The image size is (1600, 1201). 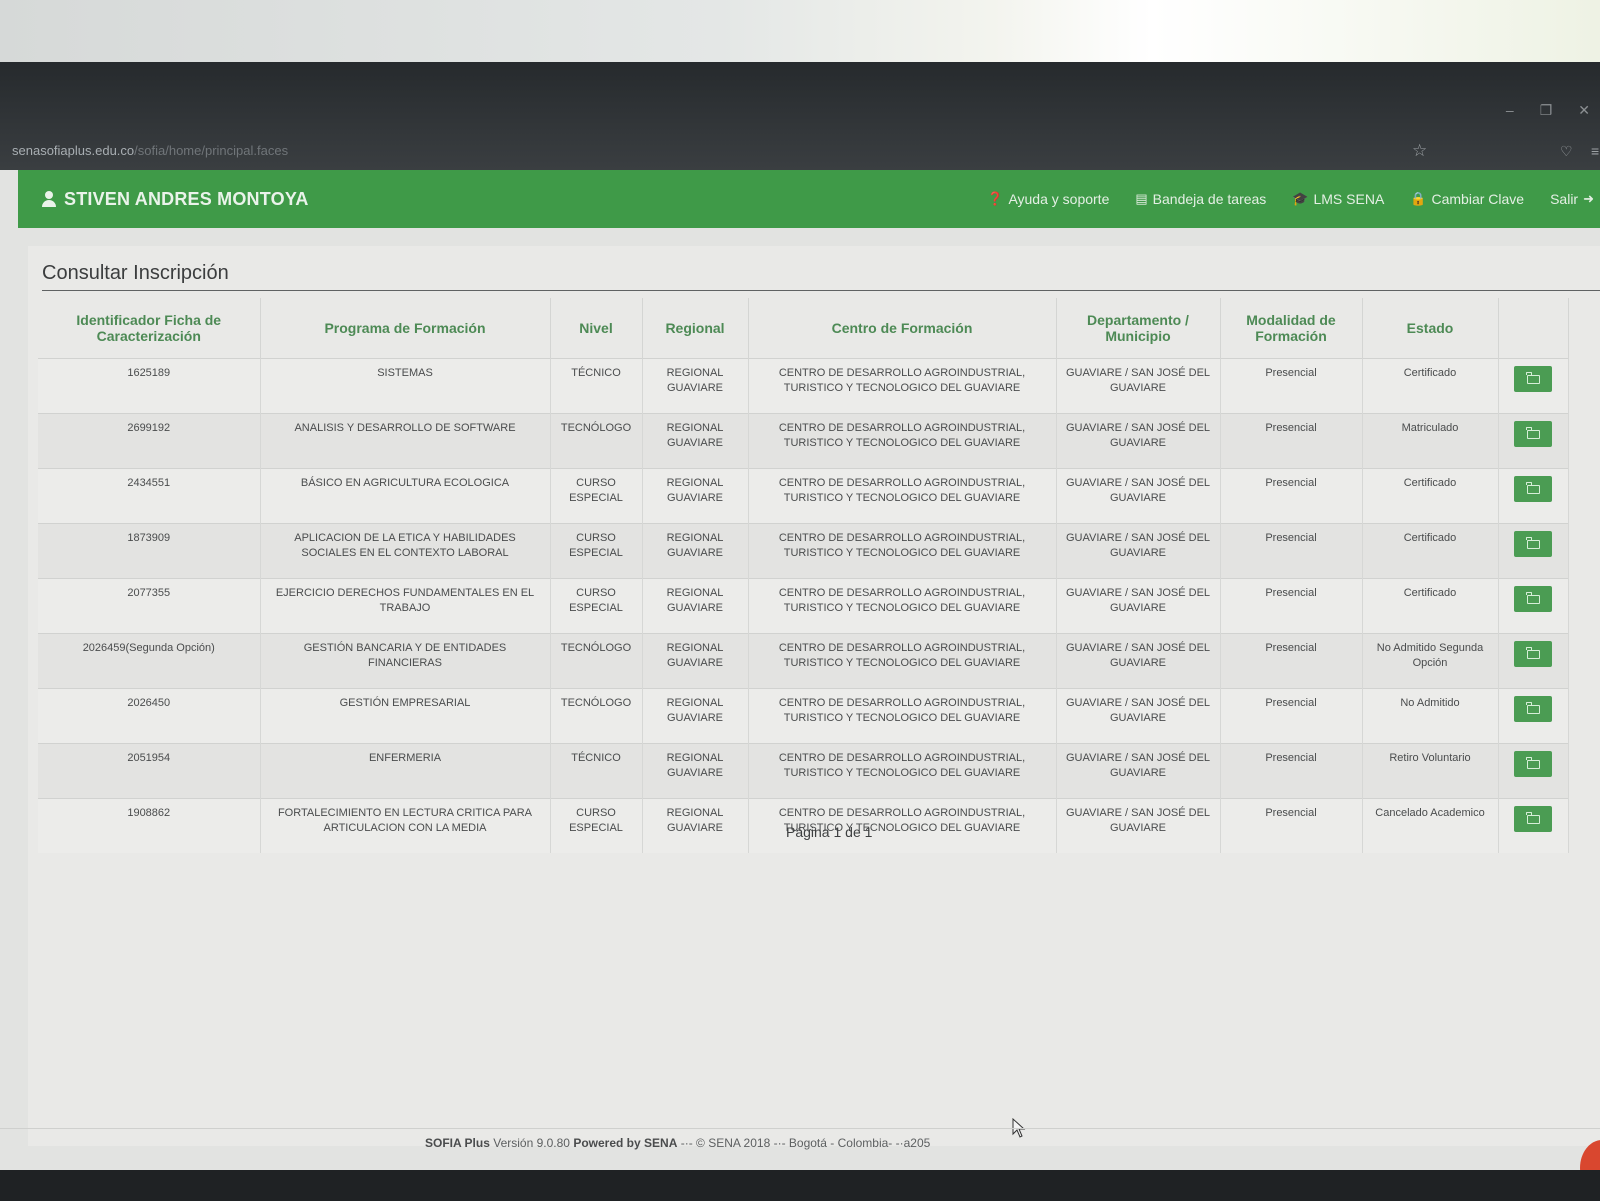 What do you see at coordinates (1467, 199) in the screenshot?
I see `nav-cambiar-clave: 🔒 Cambiar Clave` at bounding box center [1467, 199].